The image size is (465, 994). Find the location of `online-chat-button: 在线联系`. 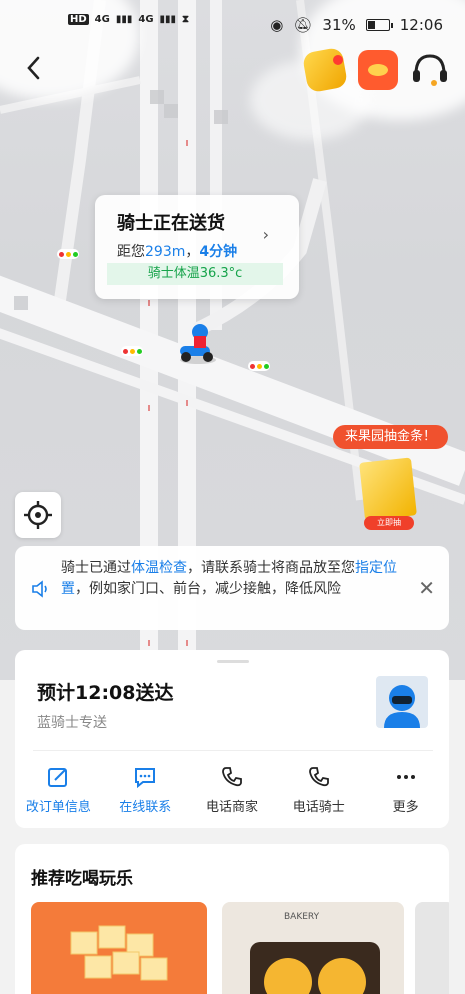

online-chat-button: 在线联系 is located at coordinates (145, 788).